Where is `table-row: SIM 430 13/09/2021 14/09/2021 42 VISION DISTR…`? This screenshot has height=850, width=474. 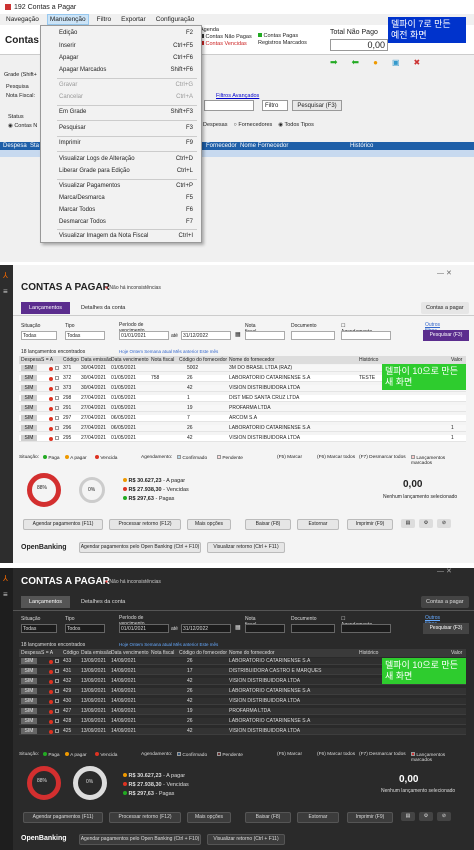
table-row: SIM 430 13/09/2021 14/09/2021 42 VISION DISTR… is located at coordinates (242, 701).